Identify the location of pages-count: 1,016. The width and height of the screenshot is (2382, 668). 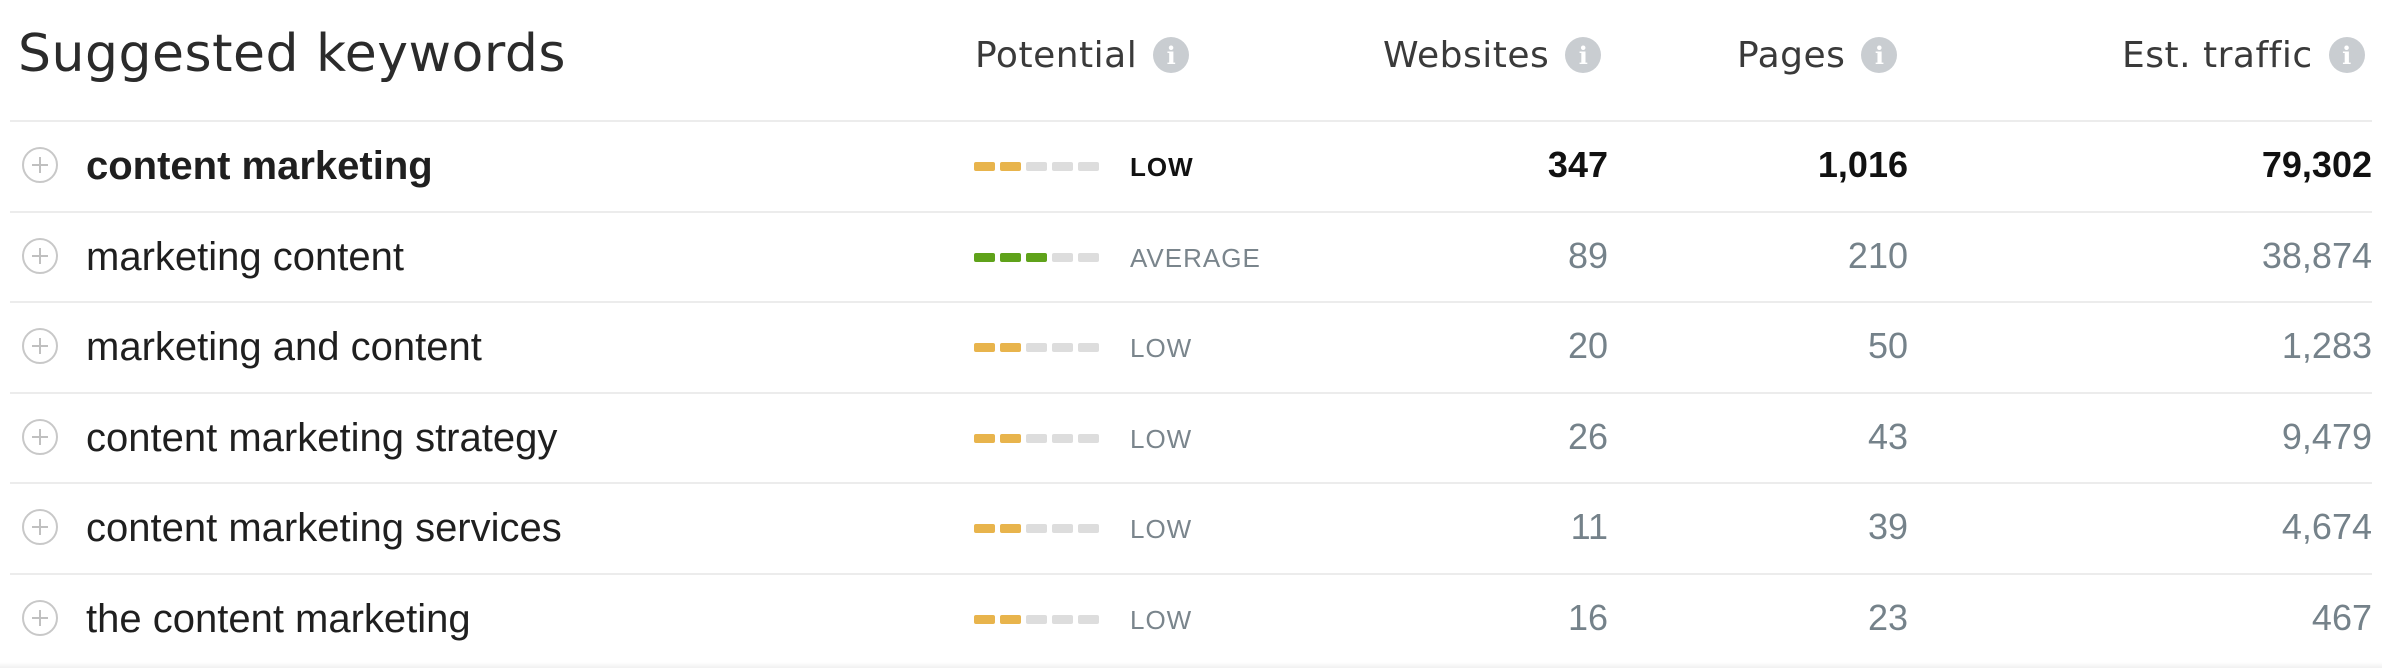
(1862, 164).